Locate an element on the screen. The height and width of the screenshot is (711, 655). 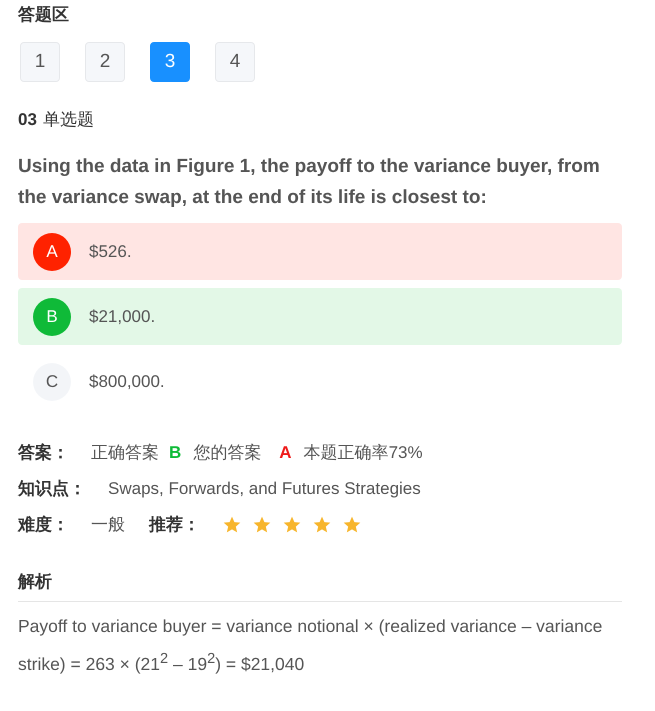
question-number: 03 is located at coordinates (27, 119).